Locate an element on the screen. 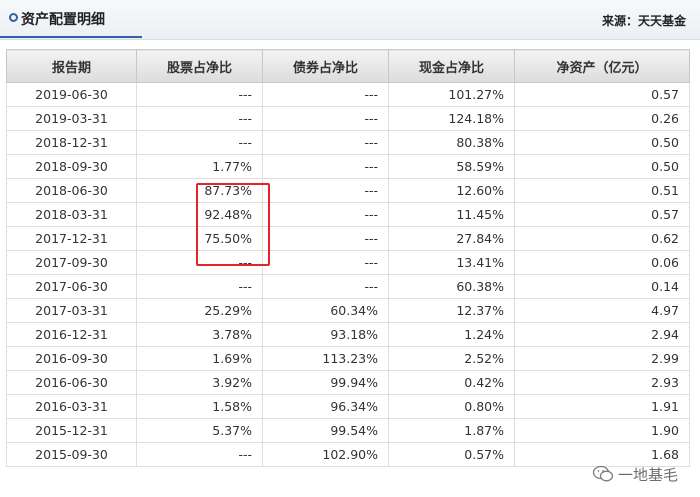  value-cell: 12.37% is located at coordinates (451, 310).